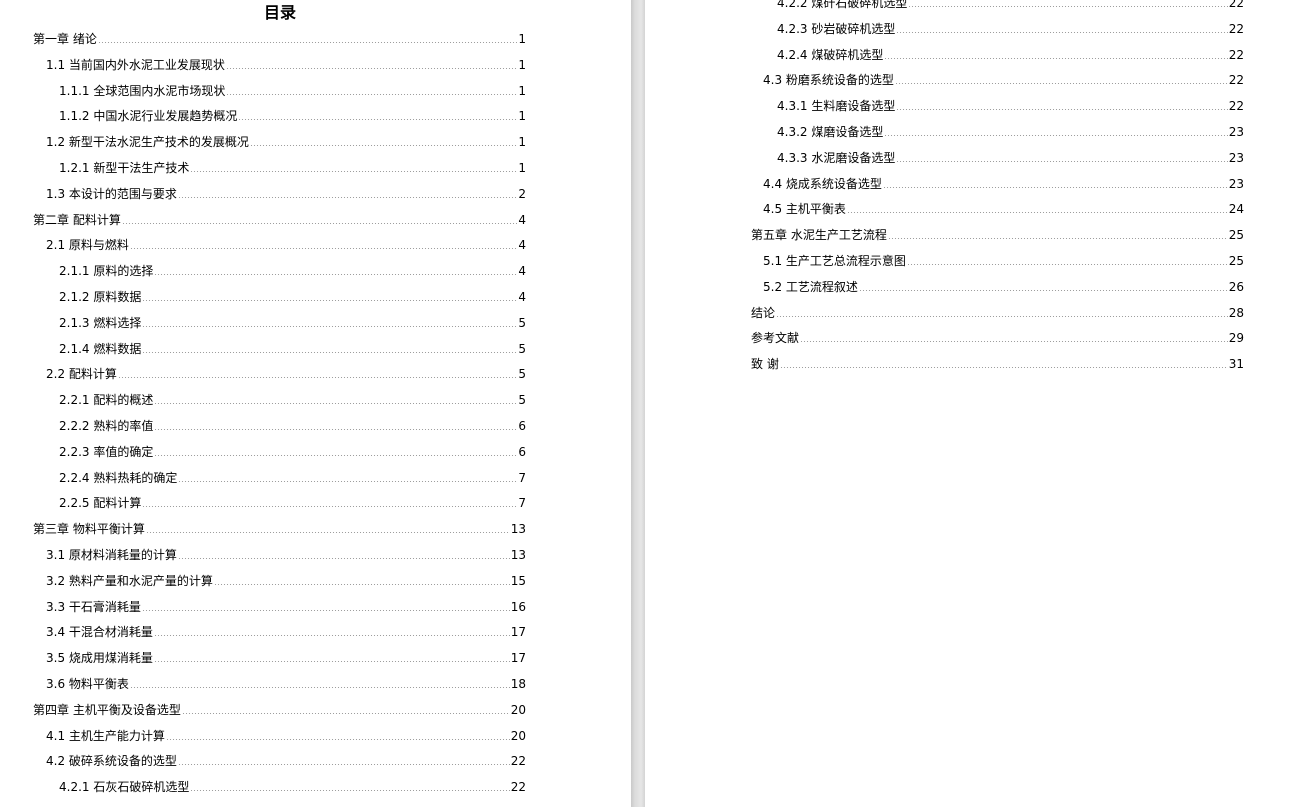  What do you see at coordinates (1003, 209) in the screenshot?
I see `toc-entry: 4.5 主机平衡表 24` at bounding box center [1003, 209].